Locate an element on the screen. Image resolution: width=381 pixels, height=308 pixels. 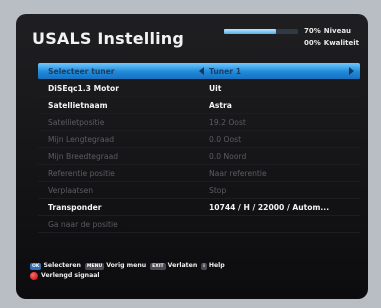
setting-label: Satellietpositie is located at coordinates (76, 122).